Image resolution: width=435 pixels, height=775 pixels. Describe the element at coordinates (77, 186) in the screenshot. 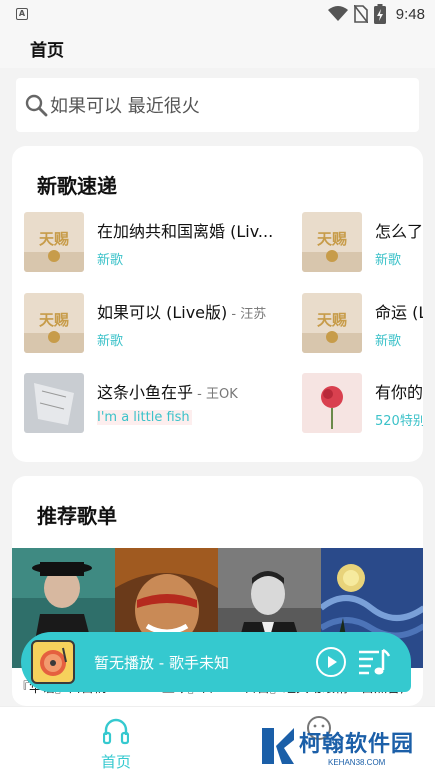

I see `new-songs-title: 新歌速递` at that location.